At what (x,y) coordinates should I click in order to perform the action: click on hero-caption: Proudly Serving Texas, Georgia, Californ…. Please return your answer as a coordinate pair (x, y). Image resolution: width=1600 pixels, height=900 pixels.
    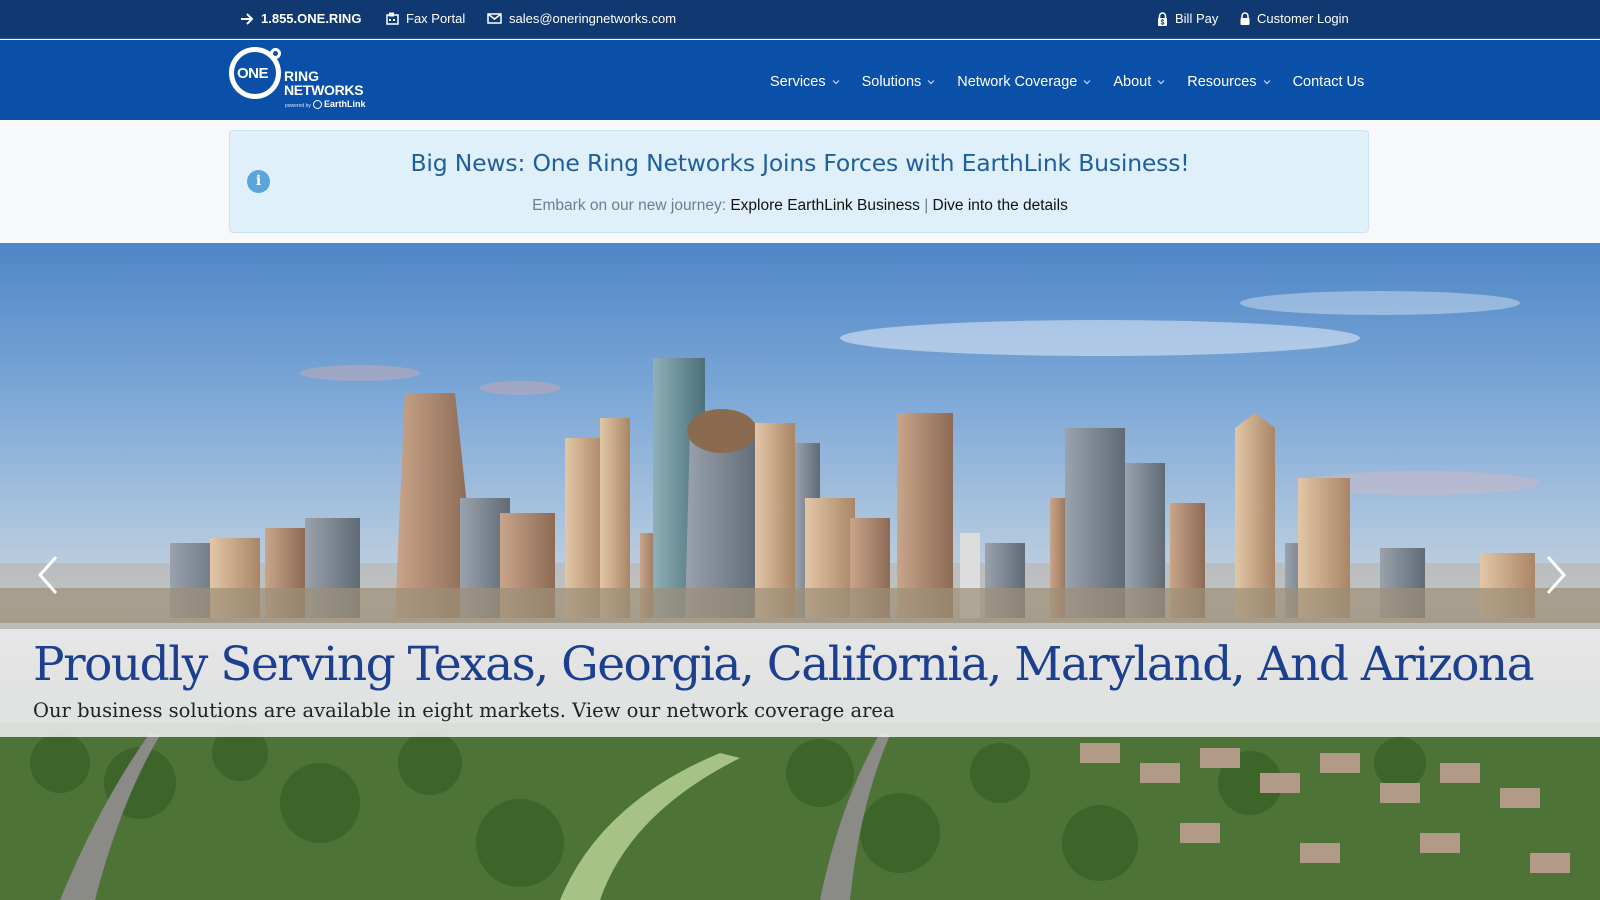
    Looking at the image, I should click on (800, 683).